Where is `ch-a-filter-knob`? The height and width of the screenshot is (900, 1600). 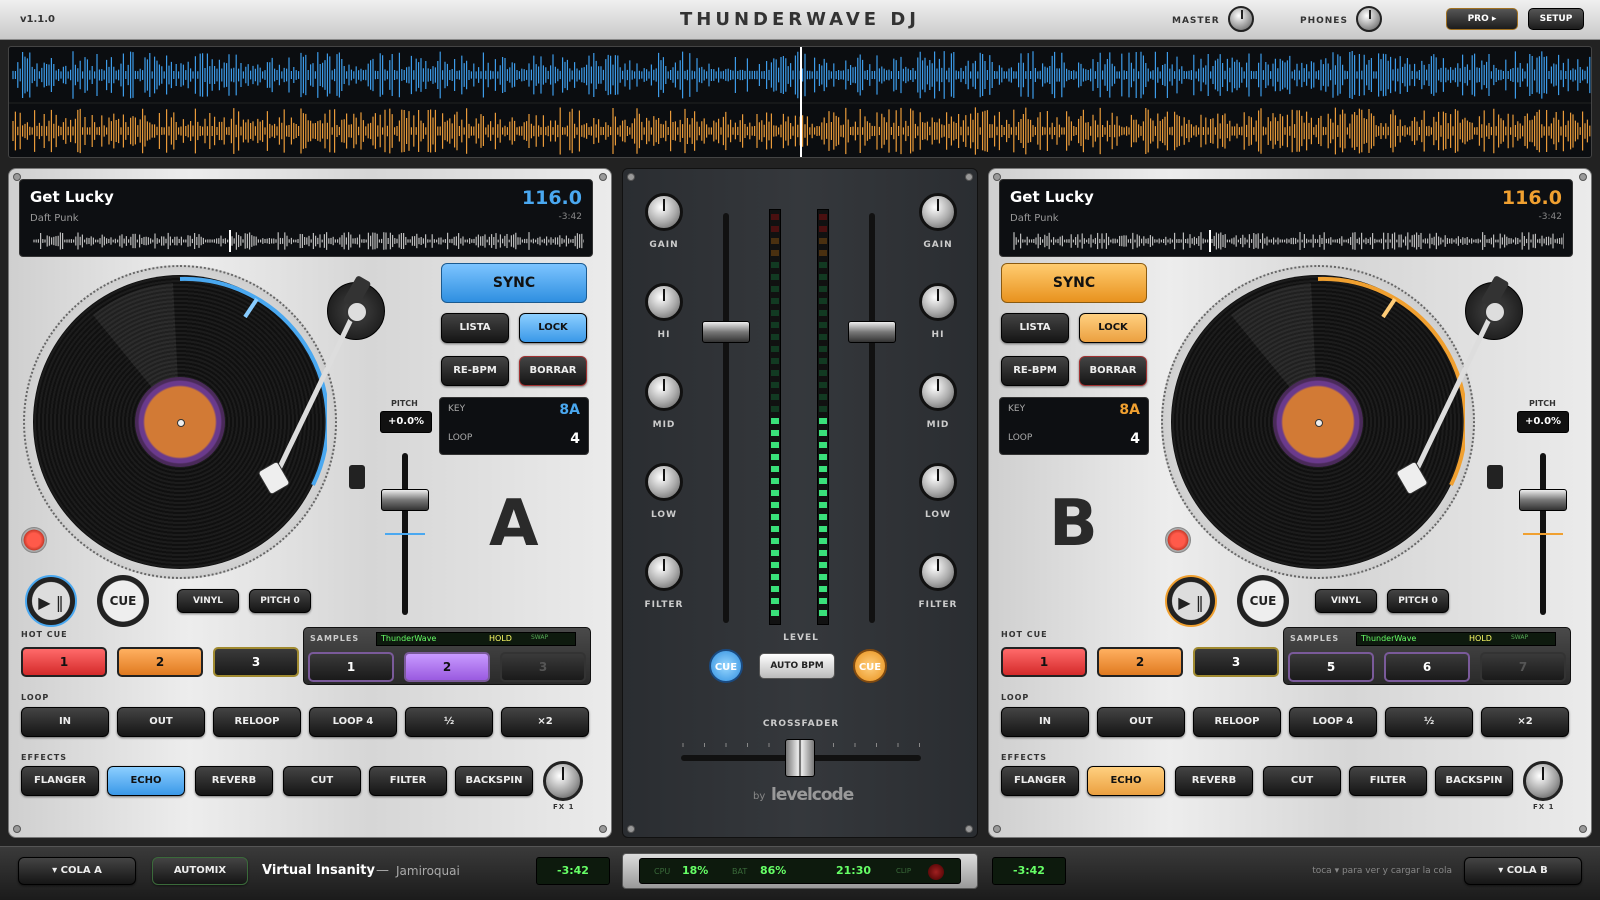 ch-a-filter-knob is located at coordinates (664, 572).